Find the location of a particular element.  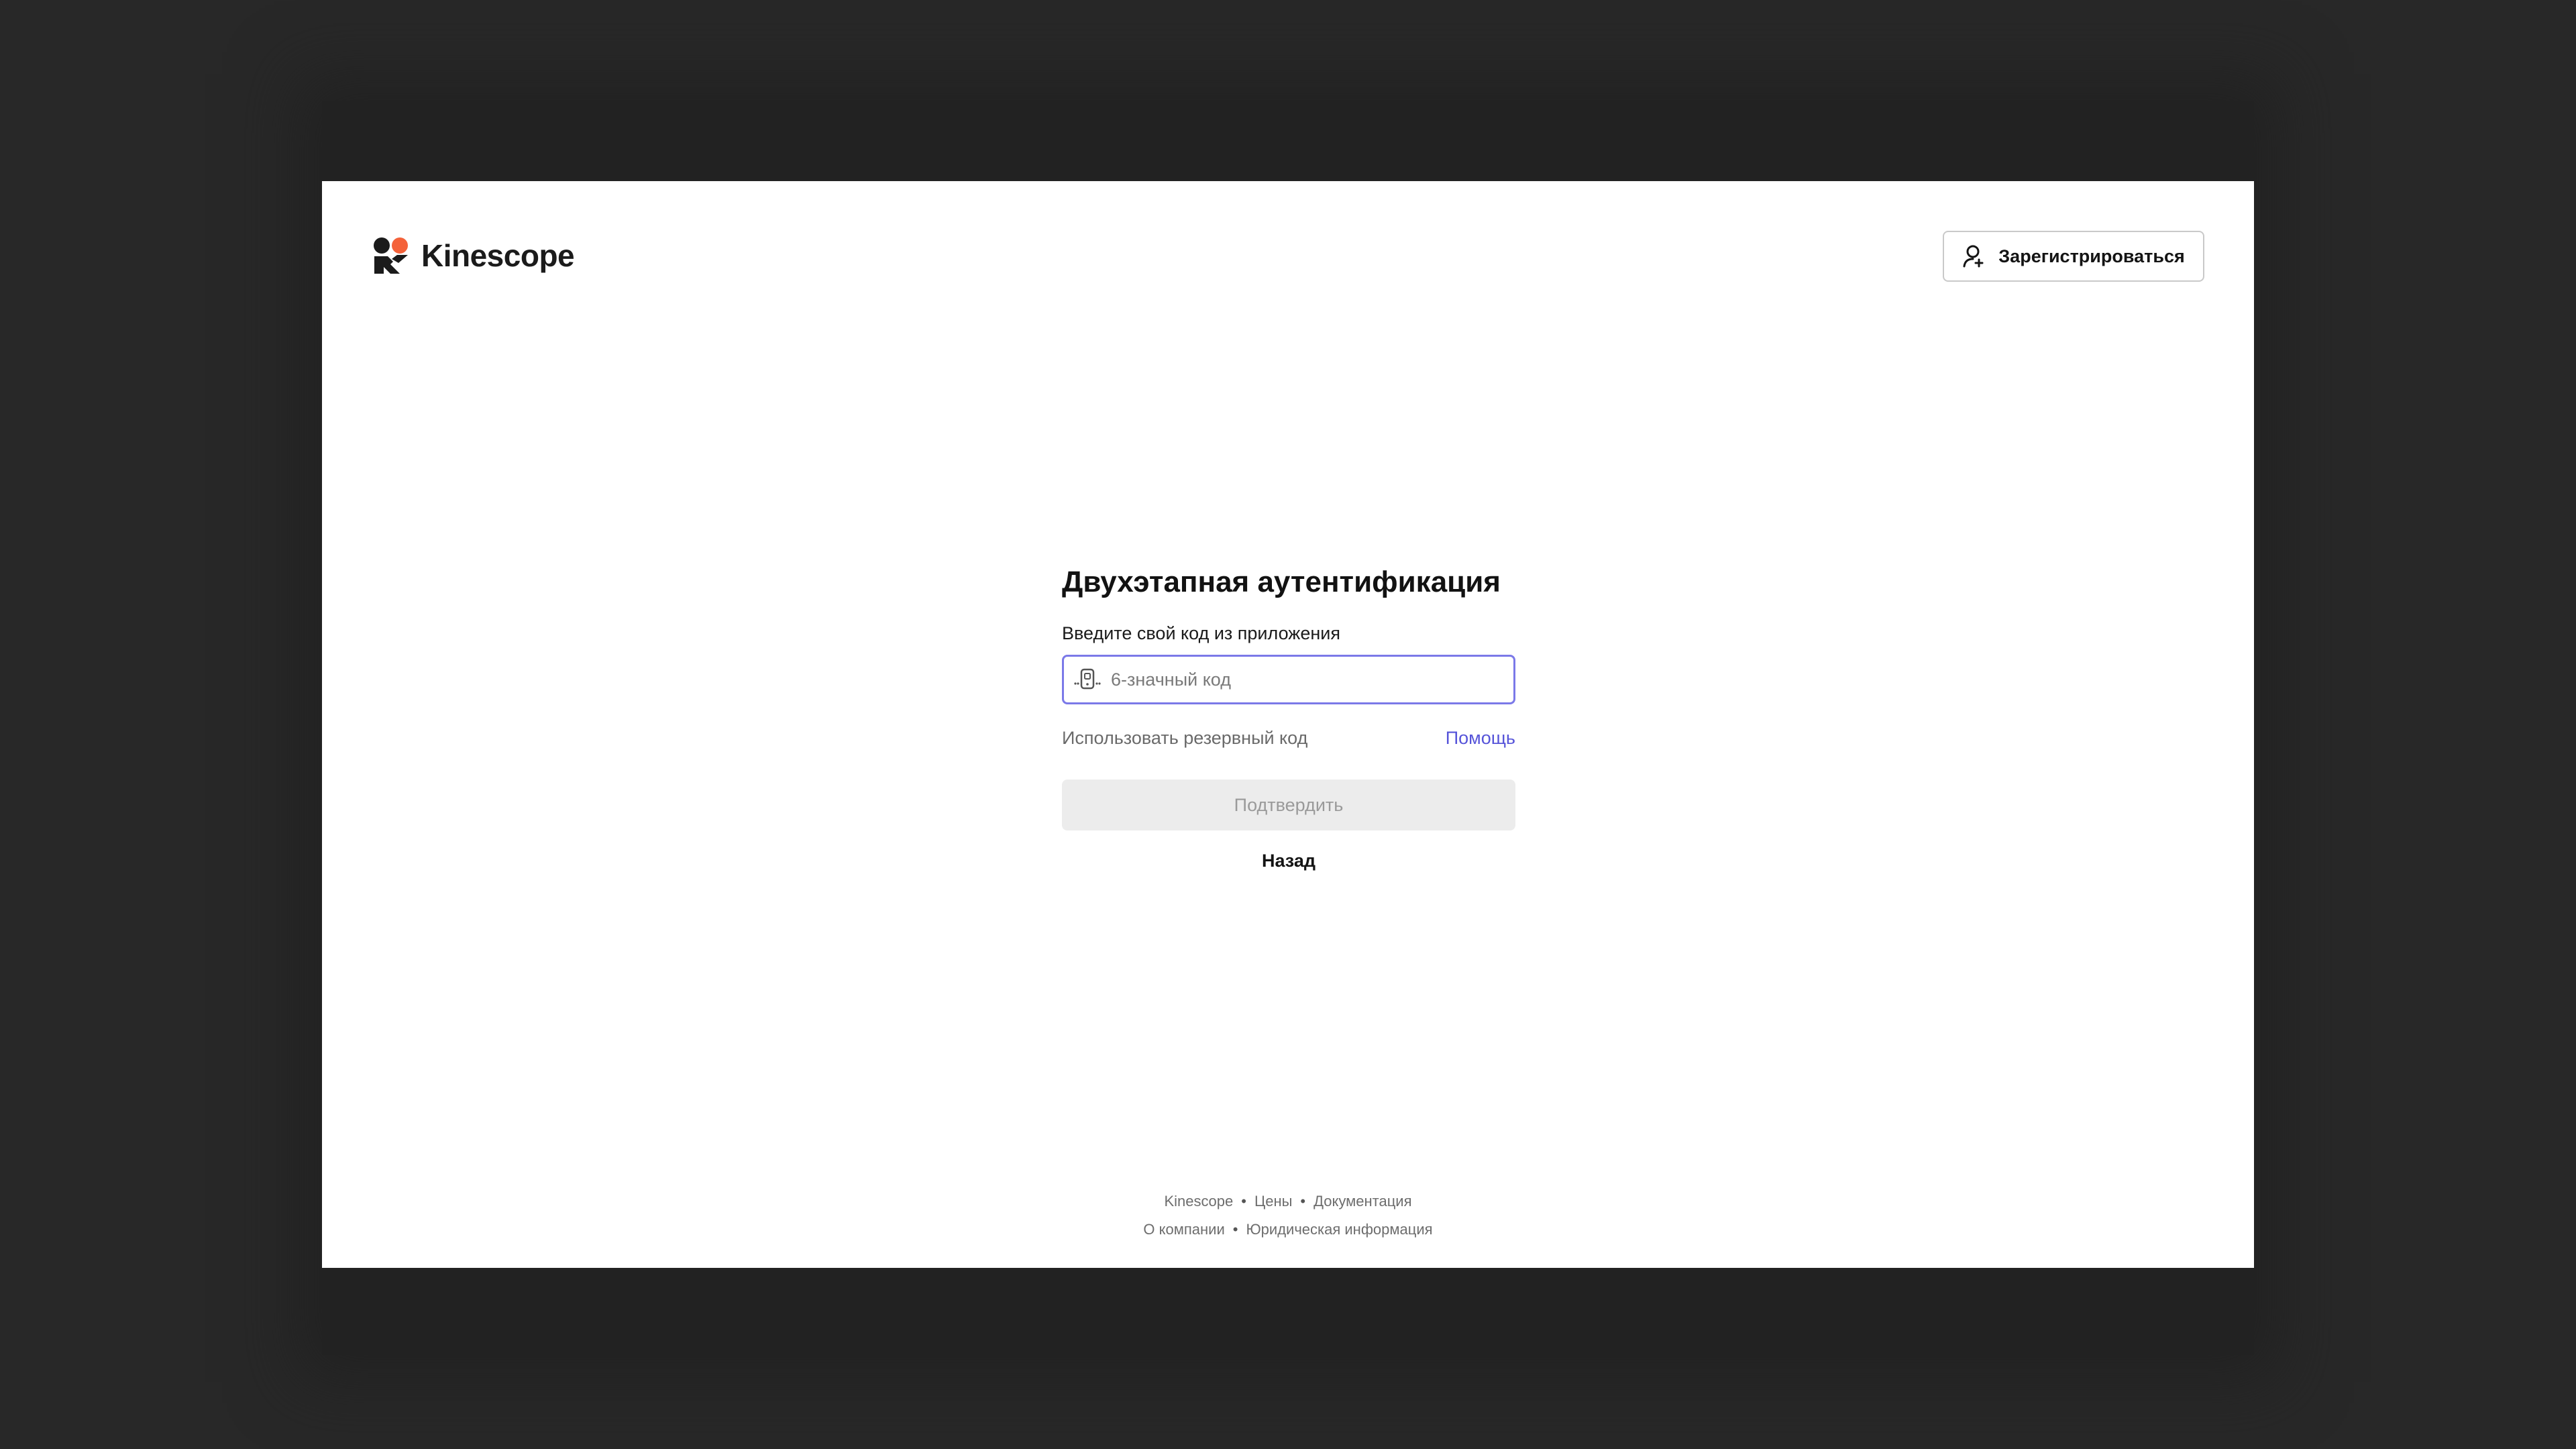

page-title: Двухэтапная аутентификация is located at coordinates (1281, 582).